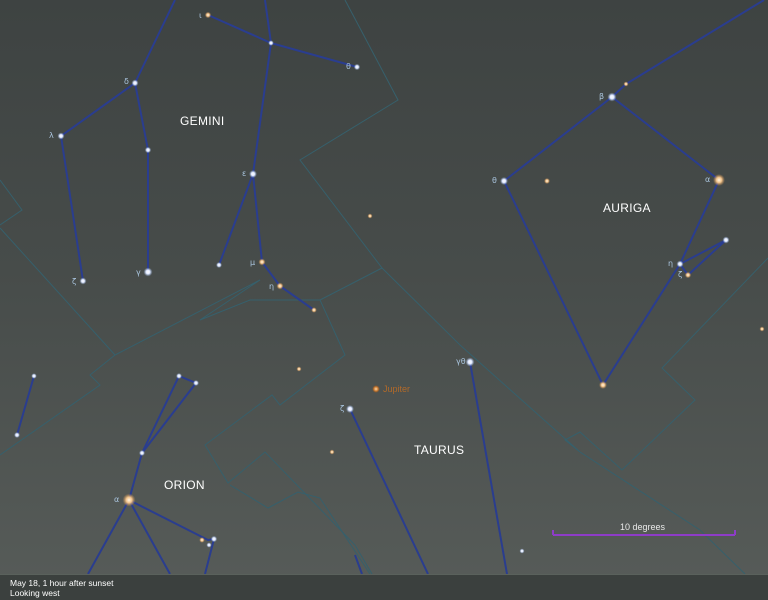 This screenshot has height=600, width=768. Describe the element at coordinates (142, 474) in the screenshot. I see `orion-line-a` at that location.